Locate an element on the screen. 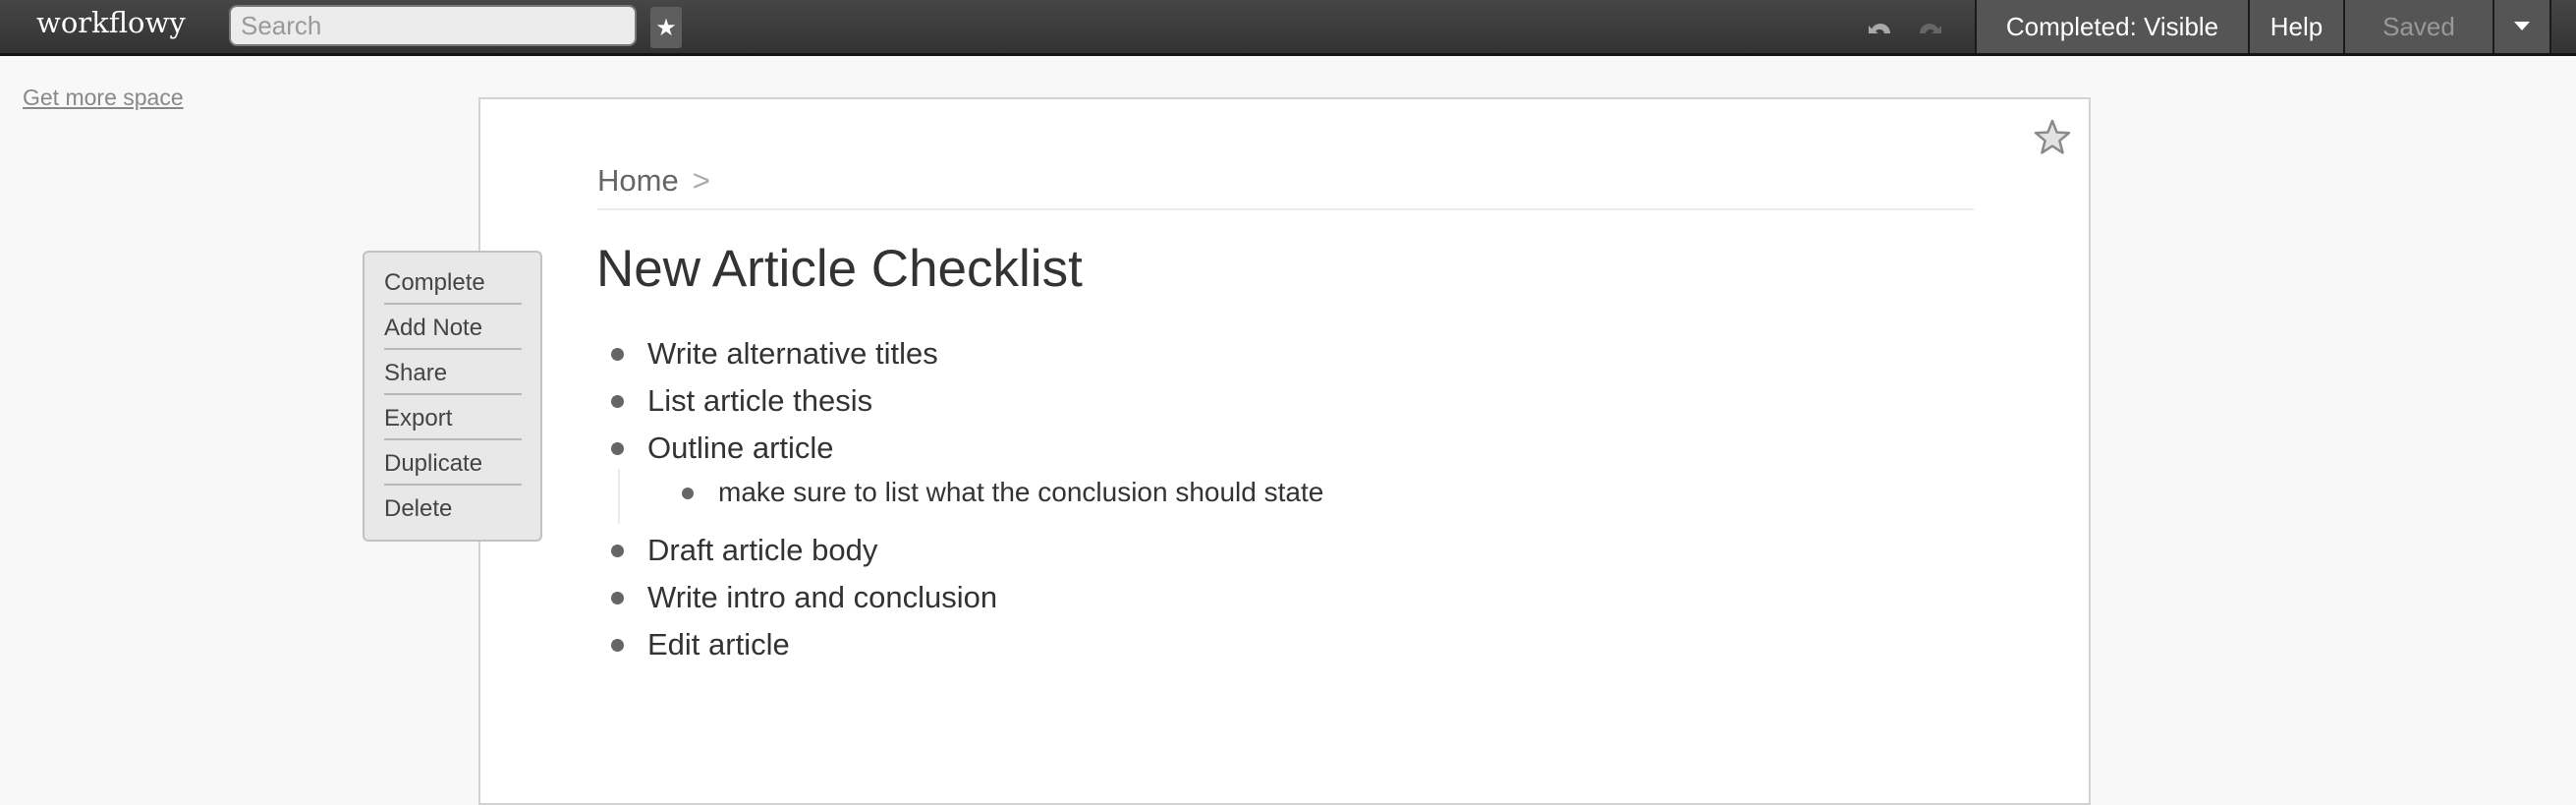  context-menu-item-delete: Delete is located at coordinates (453, 509).